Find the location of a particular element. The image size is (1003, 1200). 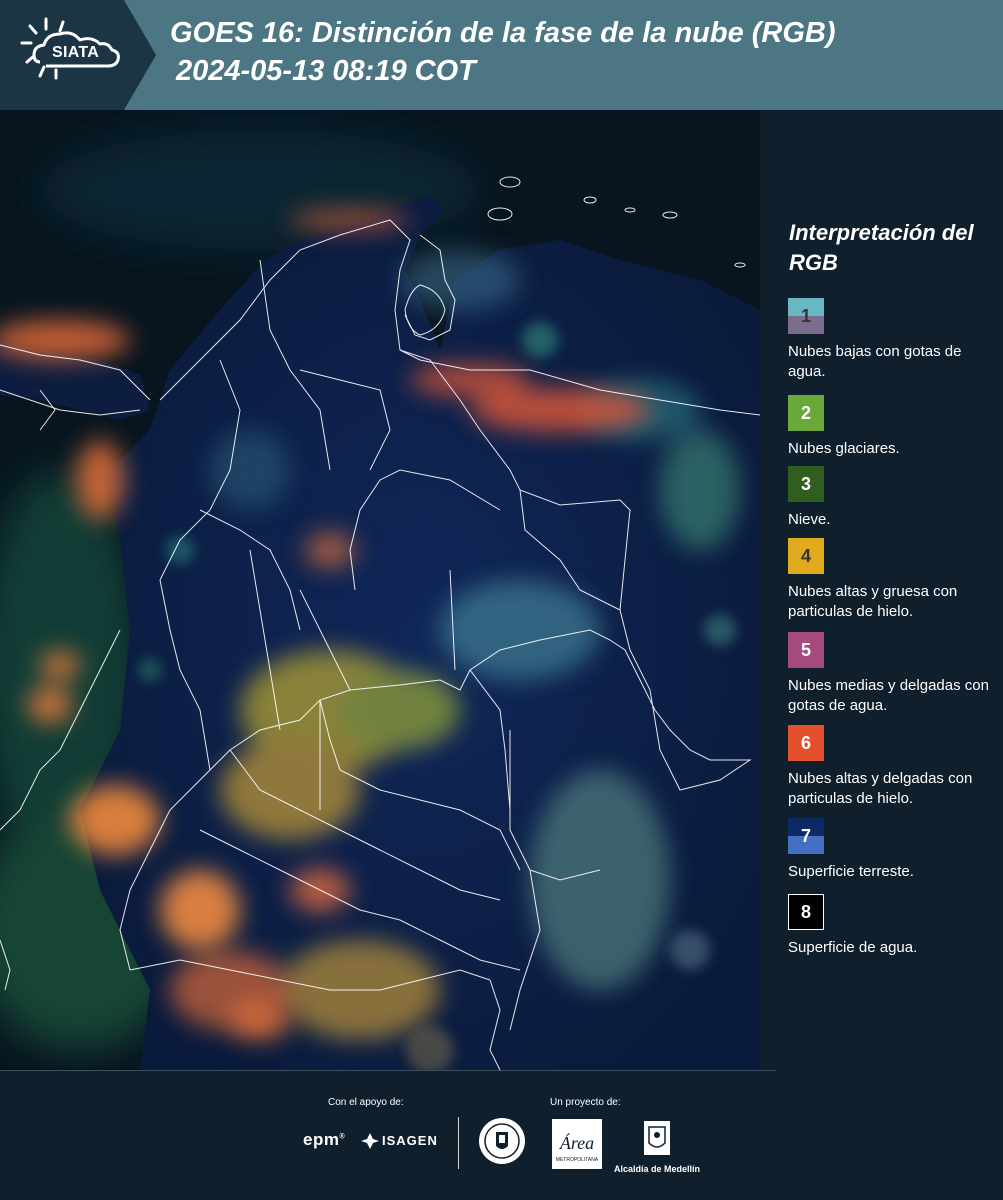

legend-swatch-2: 2 is located at coordinates (806, 413).